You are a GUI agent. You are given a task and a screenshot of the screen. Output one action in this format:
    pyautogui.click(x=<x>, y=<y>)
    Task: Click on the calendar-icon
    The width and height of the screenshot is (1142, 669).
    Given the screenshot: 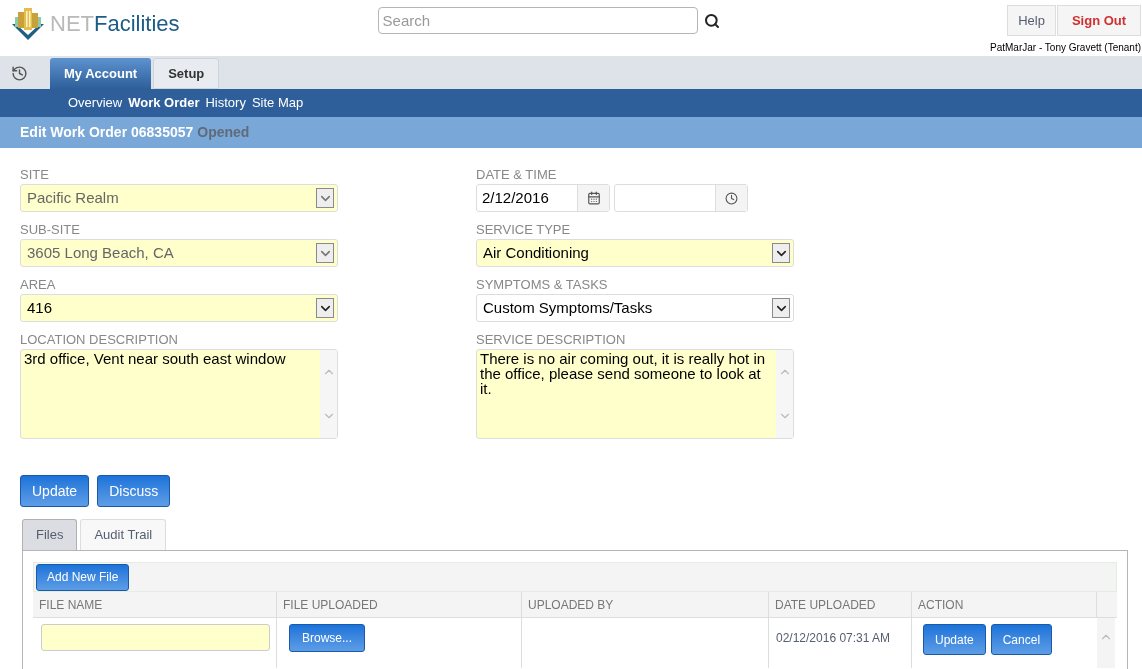 What is the action you would take?
    pyautogui.click(x=593, y=198)
    